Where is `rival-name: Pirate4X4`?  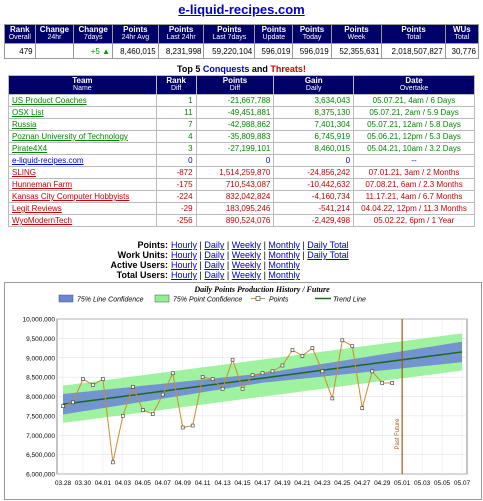
rival-name: Pirate4X4 is located at coordinates (82, 148).